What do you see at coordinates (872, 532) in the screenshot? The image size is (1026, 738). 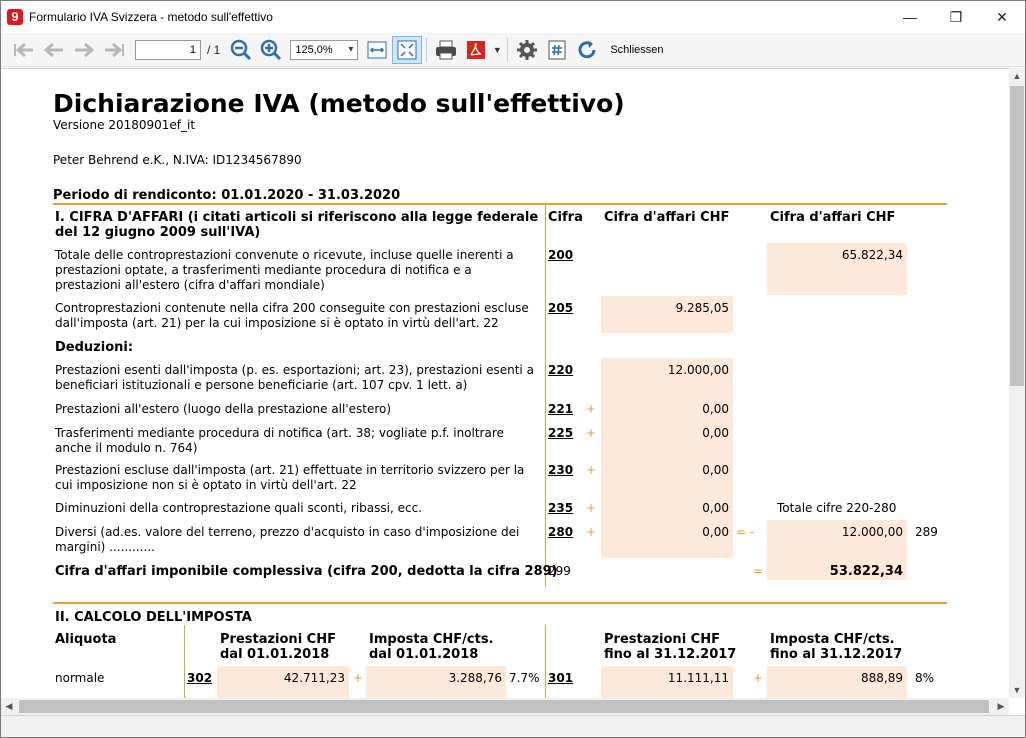 I see `value-289: 12.000,00` at bounding box center [872, 532].